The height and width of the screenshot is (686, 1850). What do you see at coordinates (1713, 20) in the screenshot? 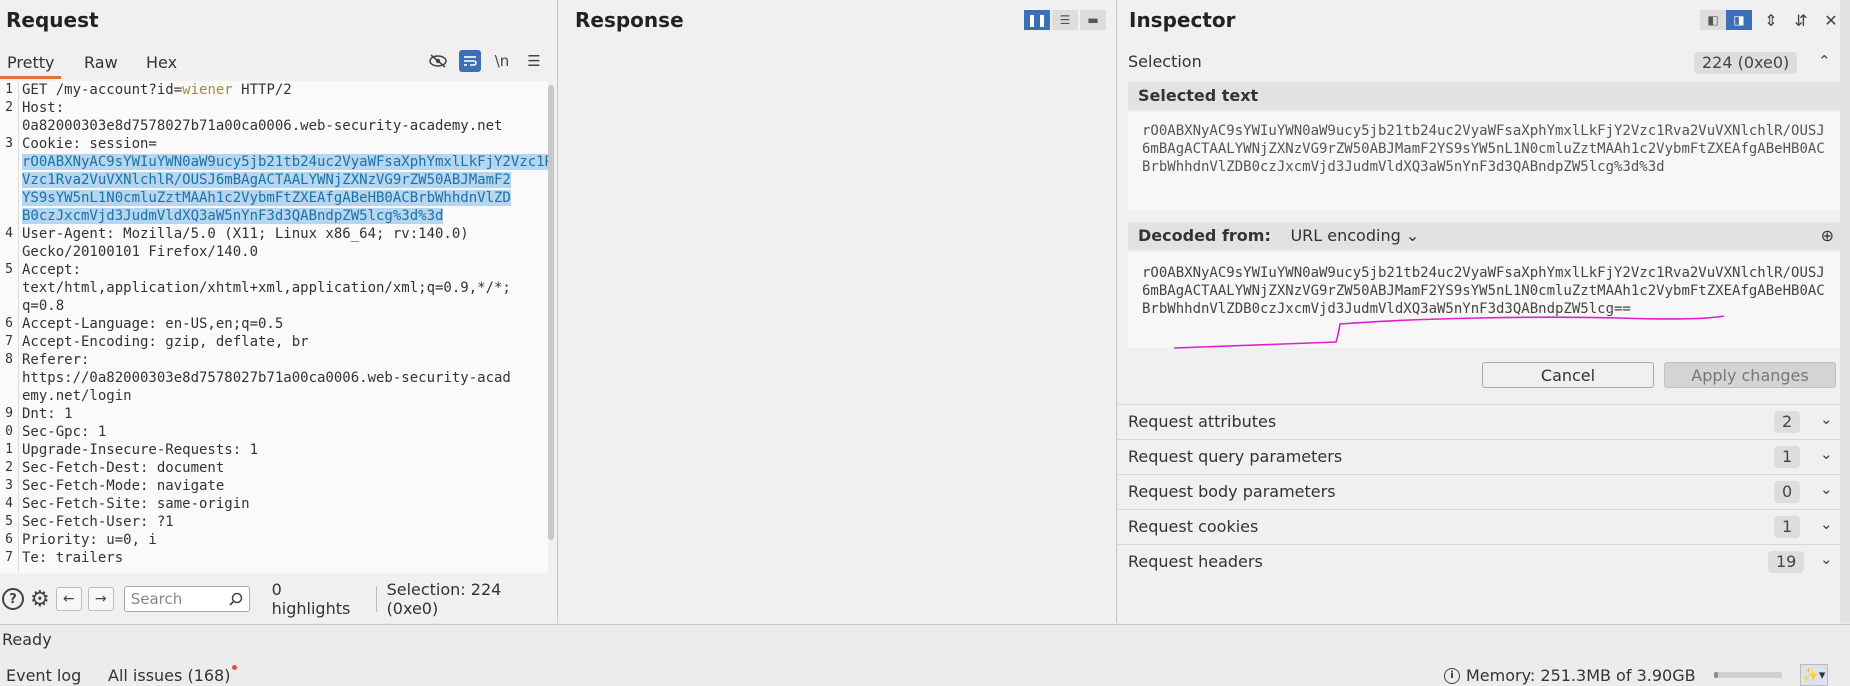
I see `layout-left-icon: ◧` at bounding box center [1713, 20].